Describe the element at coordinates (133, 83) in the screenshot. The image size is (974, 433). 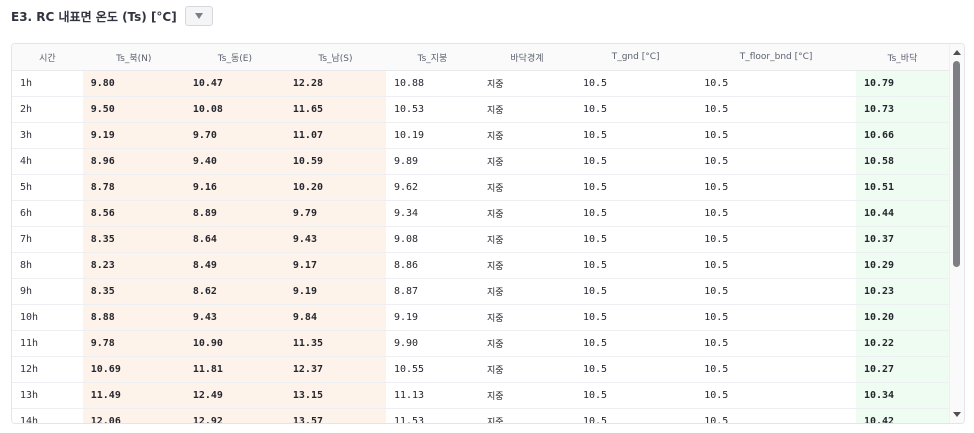
I see `table-cell: 9.80` at that location.